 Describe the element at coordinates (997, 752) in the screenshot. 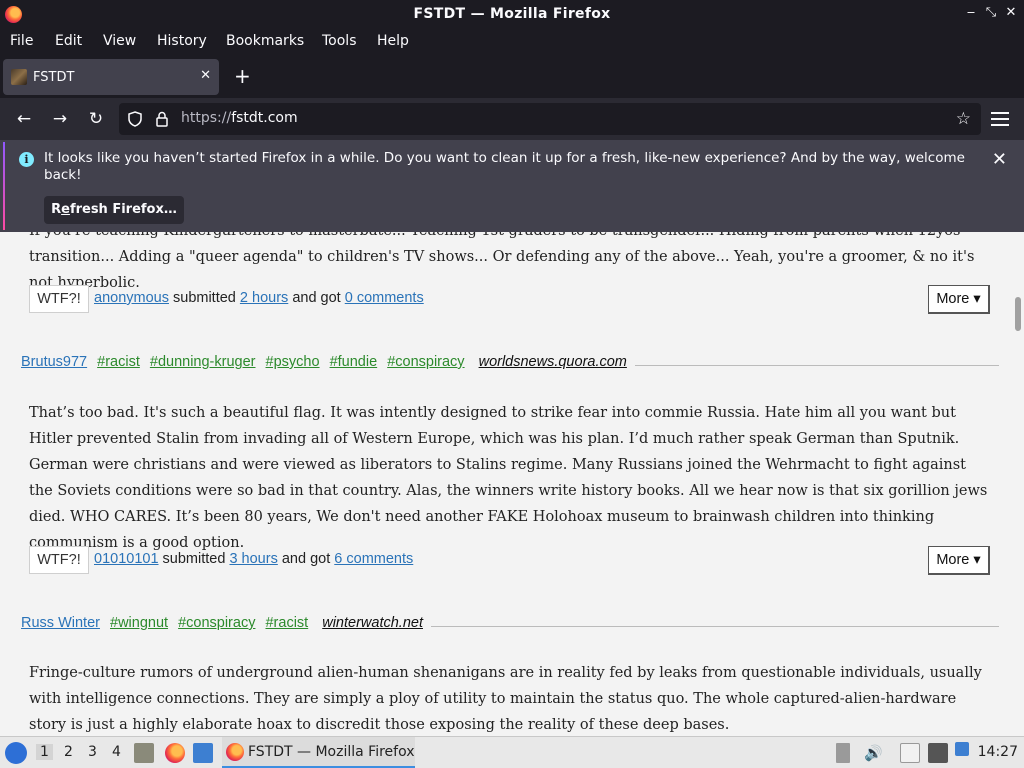

I see `clock: 14:27` at that location.